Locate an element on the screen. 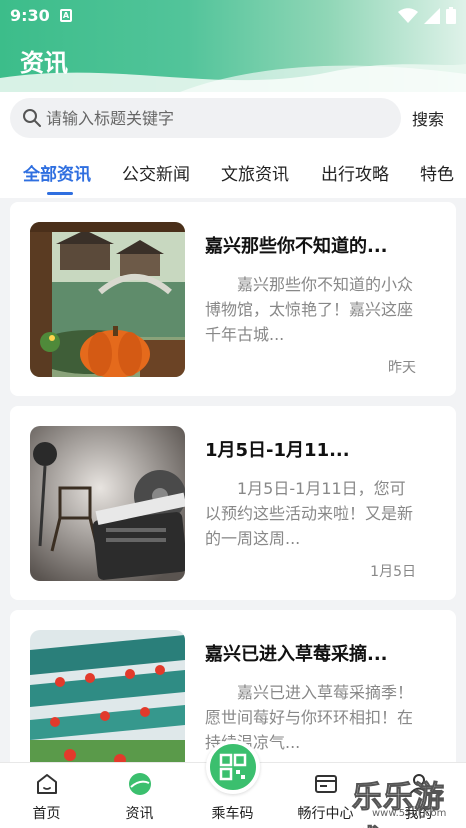  battery-icon is located at coordinates (451, 15).